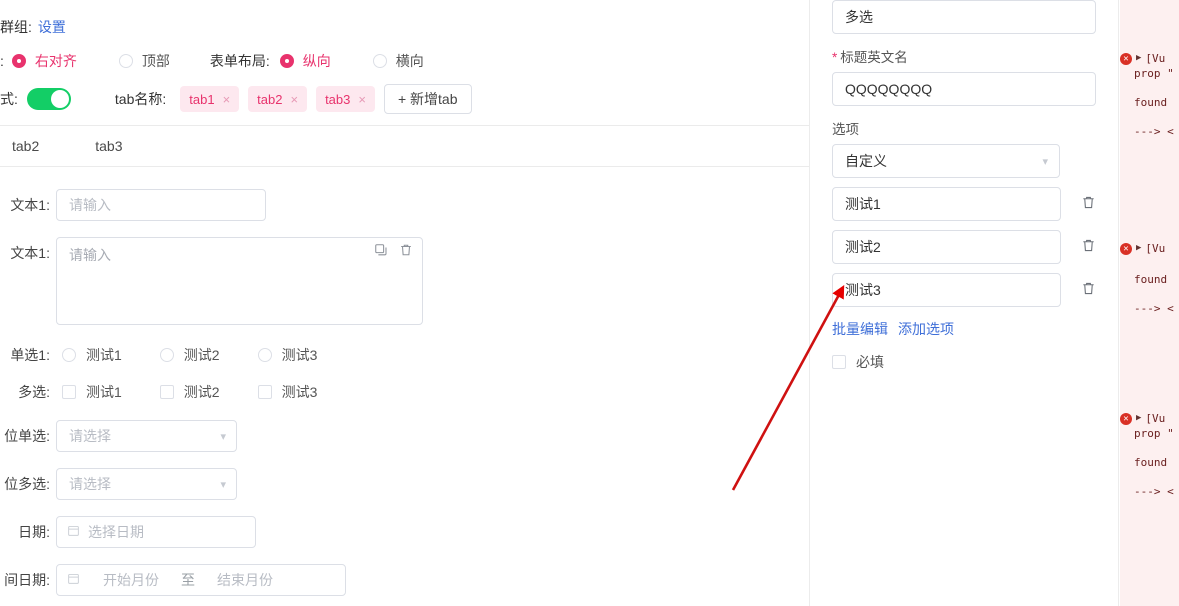 This screenshot has width=1179, height=606. I want to click on tab-name-label: tab名称:, so click(140, 99).